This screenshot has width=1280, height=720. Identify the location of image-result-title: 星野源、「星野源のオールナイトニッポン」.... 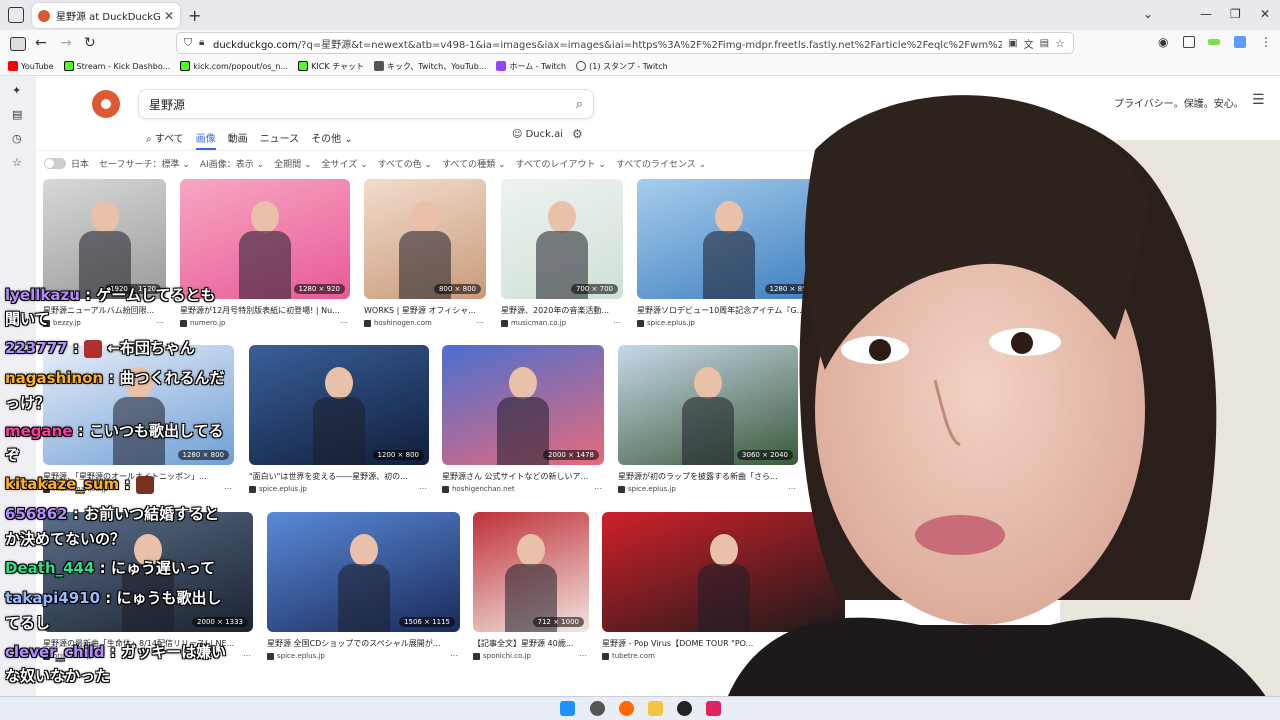
(138, 476).